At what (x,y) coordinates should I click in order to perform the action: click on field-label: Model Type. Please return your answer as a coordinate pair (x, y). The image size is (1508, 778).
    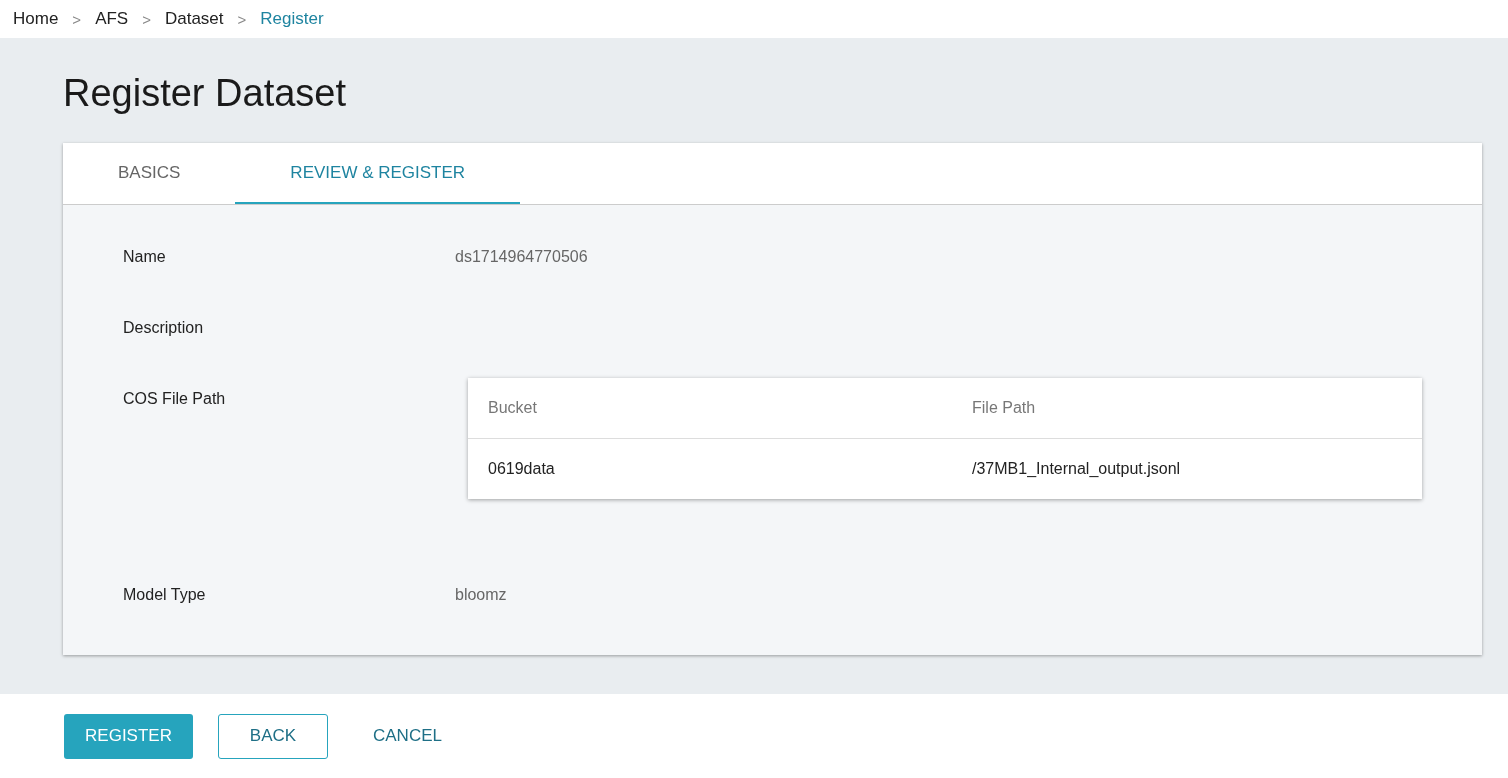
    Looking at the image, I should click on (165, 595).